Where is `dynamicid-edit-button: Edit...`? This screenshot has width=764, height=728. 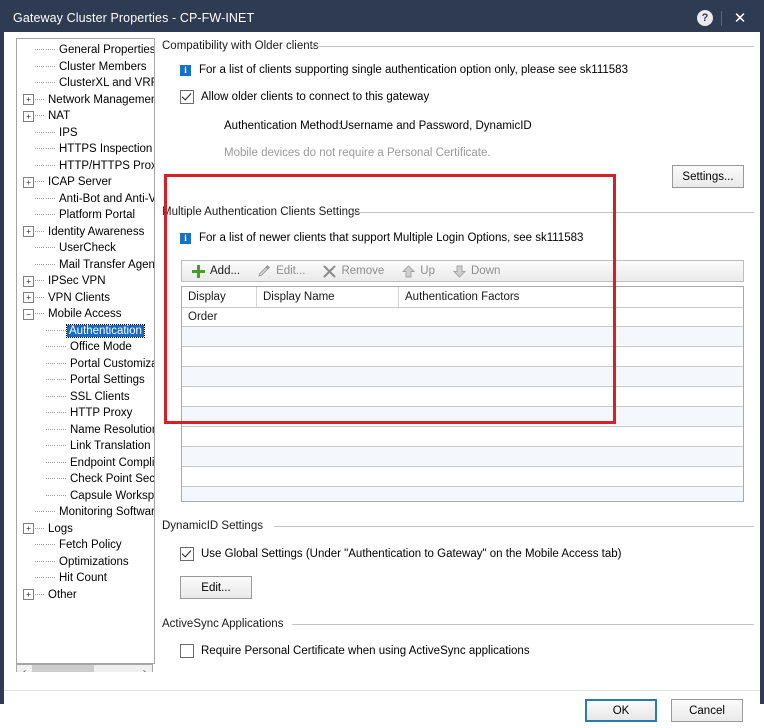
dynamicid-edit-button: Edit... is located at coordinates (216, 587).